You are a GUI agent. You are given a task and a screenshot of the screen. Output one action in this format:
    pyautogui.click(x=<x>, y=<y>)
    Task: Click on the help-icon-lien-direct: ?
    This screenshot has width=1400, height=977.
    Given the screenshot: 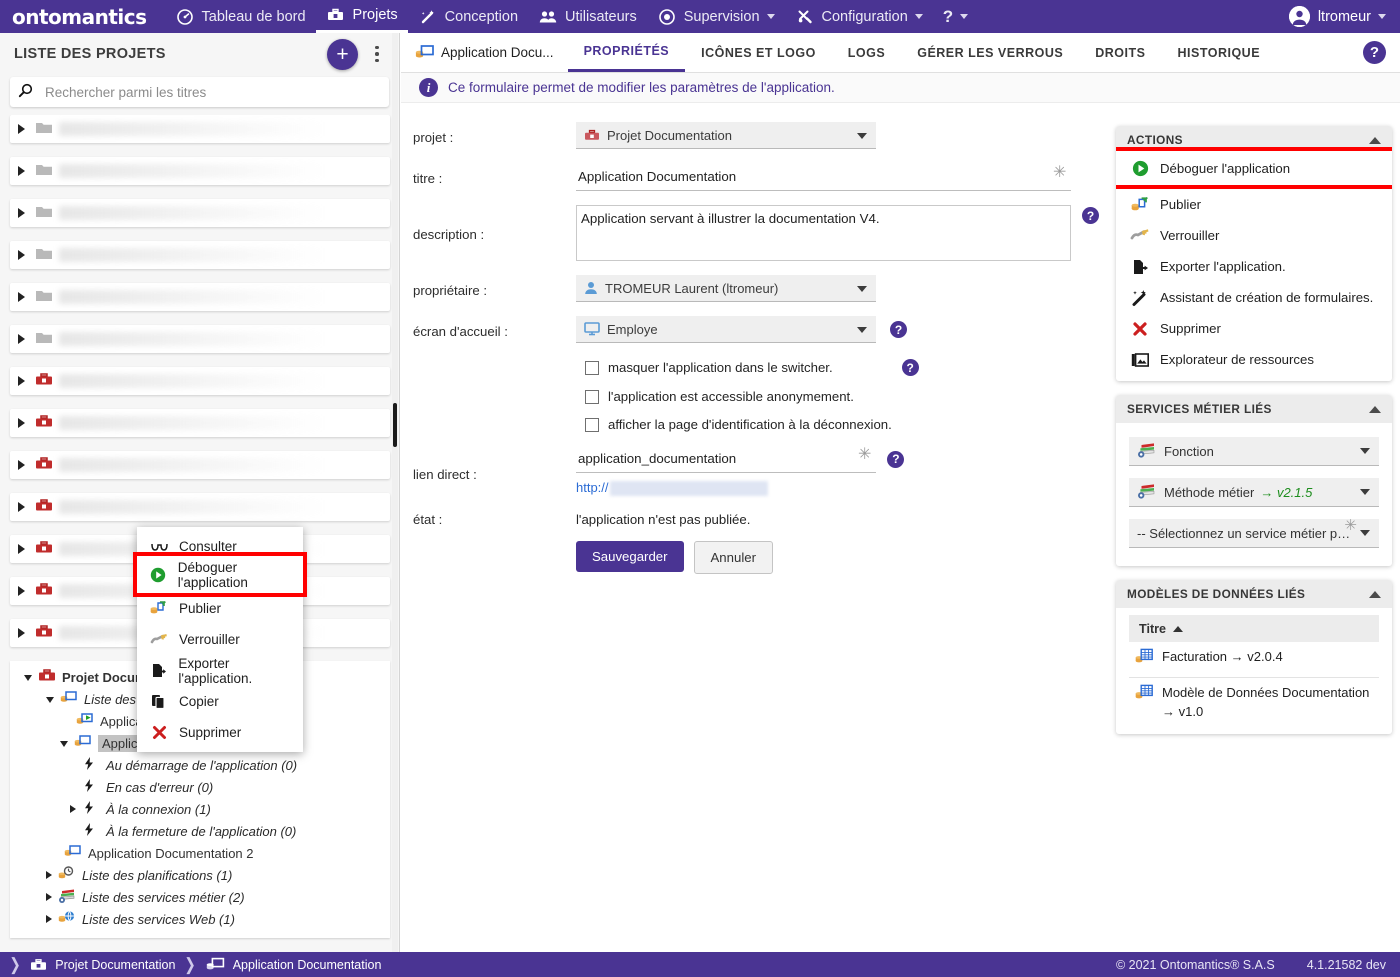 What is the action you would take?
    pyautogui.click(x=896, y=459)
    